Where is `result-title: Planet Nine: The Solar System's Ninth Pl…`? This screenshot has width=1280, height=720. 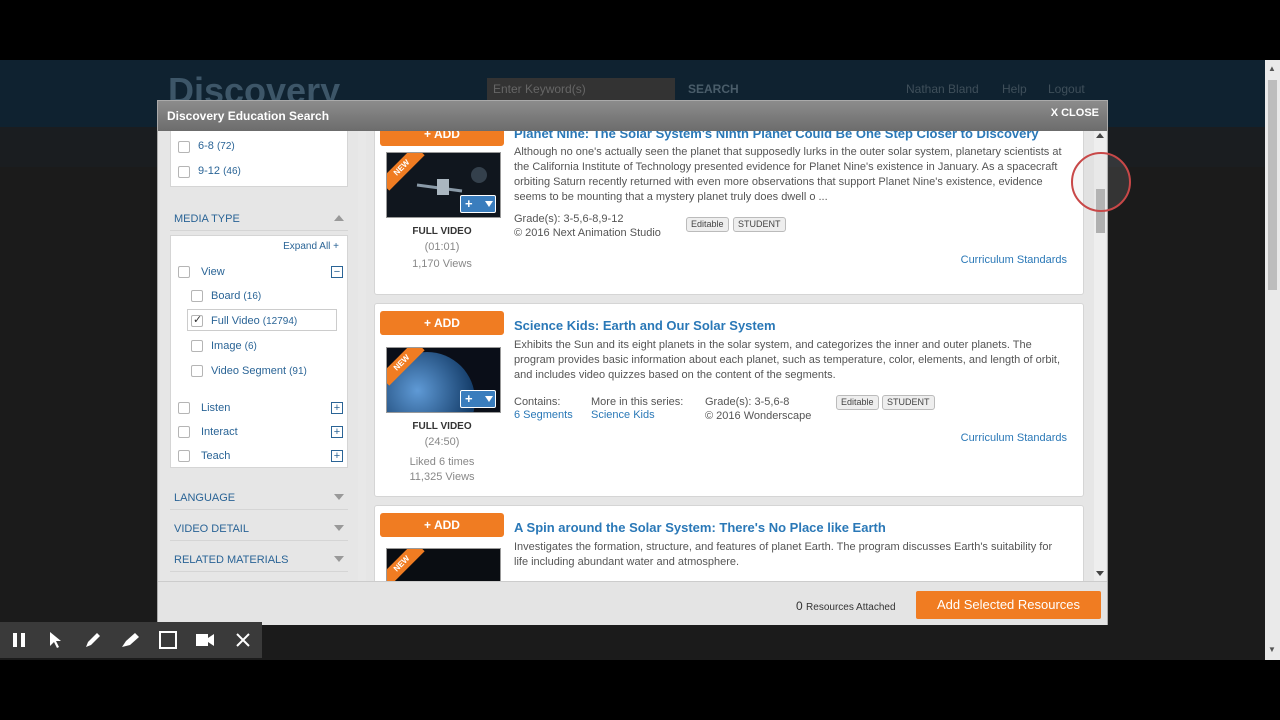
result-title: Planet Nine: The Solar System's Ninth Pl… is located at coordinates (776, 136).